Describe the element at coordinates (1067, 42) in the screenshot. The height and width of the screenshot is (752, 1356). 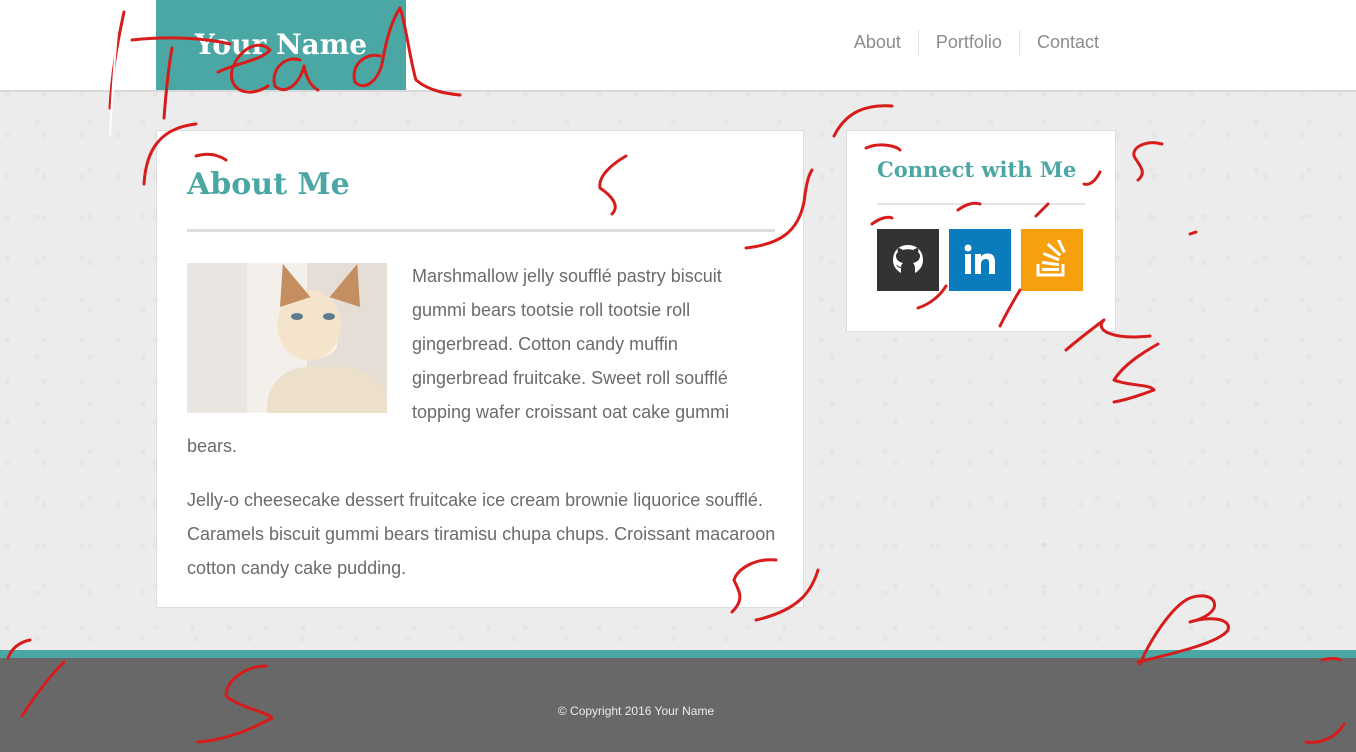
I see `nav-contact: Contact` at that location.